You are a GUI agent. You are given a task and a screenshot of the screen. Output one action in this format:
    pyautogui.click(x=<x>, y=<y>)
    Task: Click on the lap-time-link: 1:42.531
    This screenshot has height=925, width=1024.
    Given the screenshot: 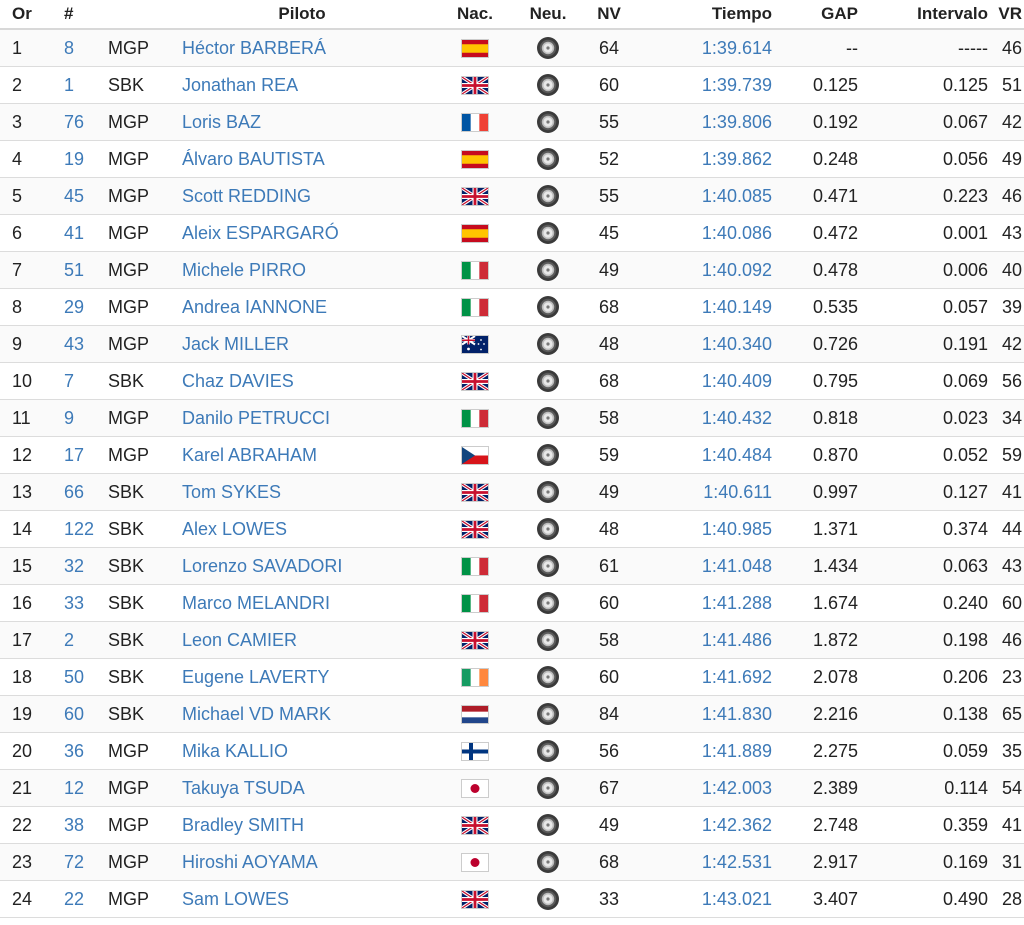 What is the action you would take?
    pyautogui.click(x=708, y=862)
    